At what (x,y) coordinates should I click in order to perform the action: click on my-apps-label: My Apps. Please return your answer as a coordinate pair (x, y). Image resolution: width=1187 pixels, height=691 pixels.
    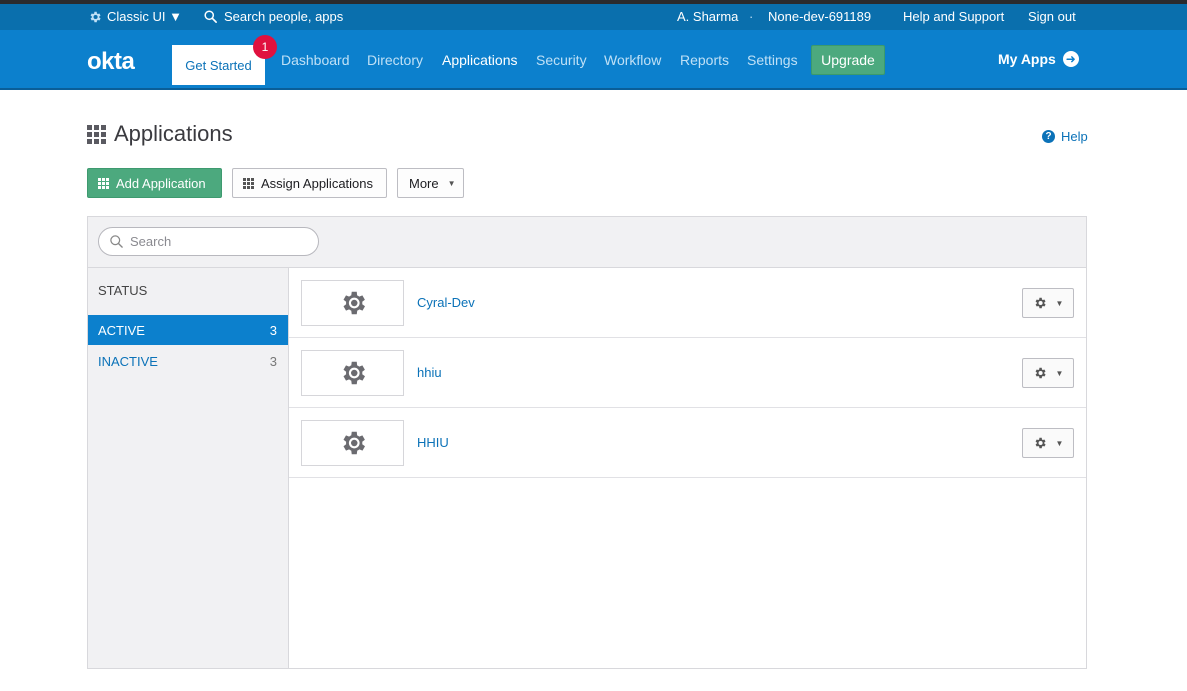
    Looking at the image, I should click on (1027, 59).